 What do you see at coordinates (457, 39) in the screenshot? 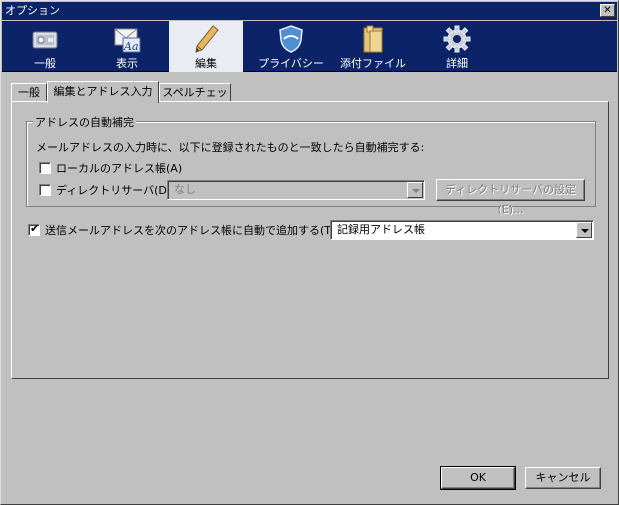
I see `advanced-gear-icon` at bounding box center [457, 39].